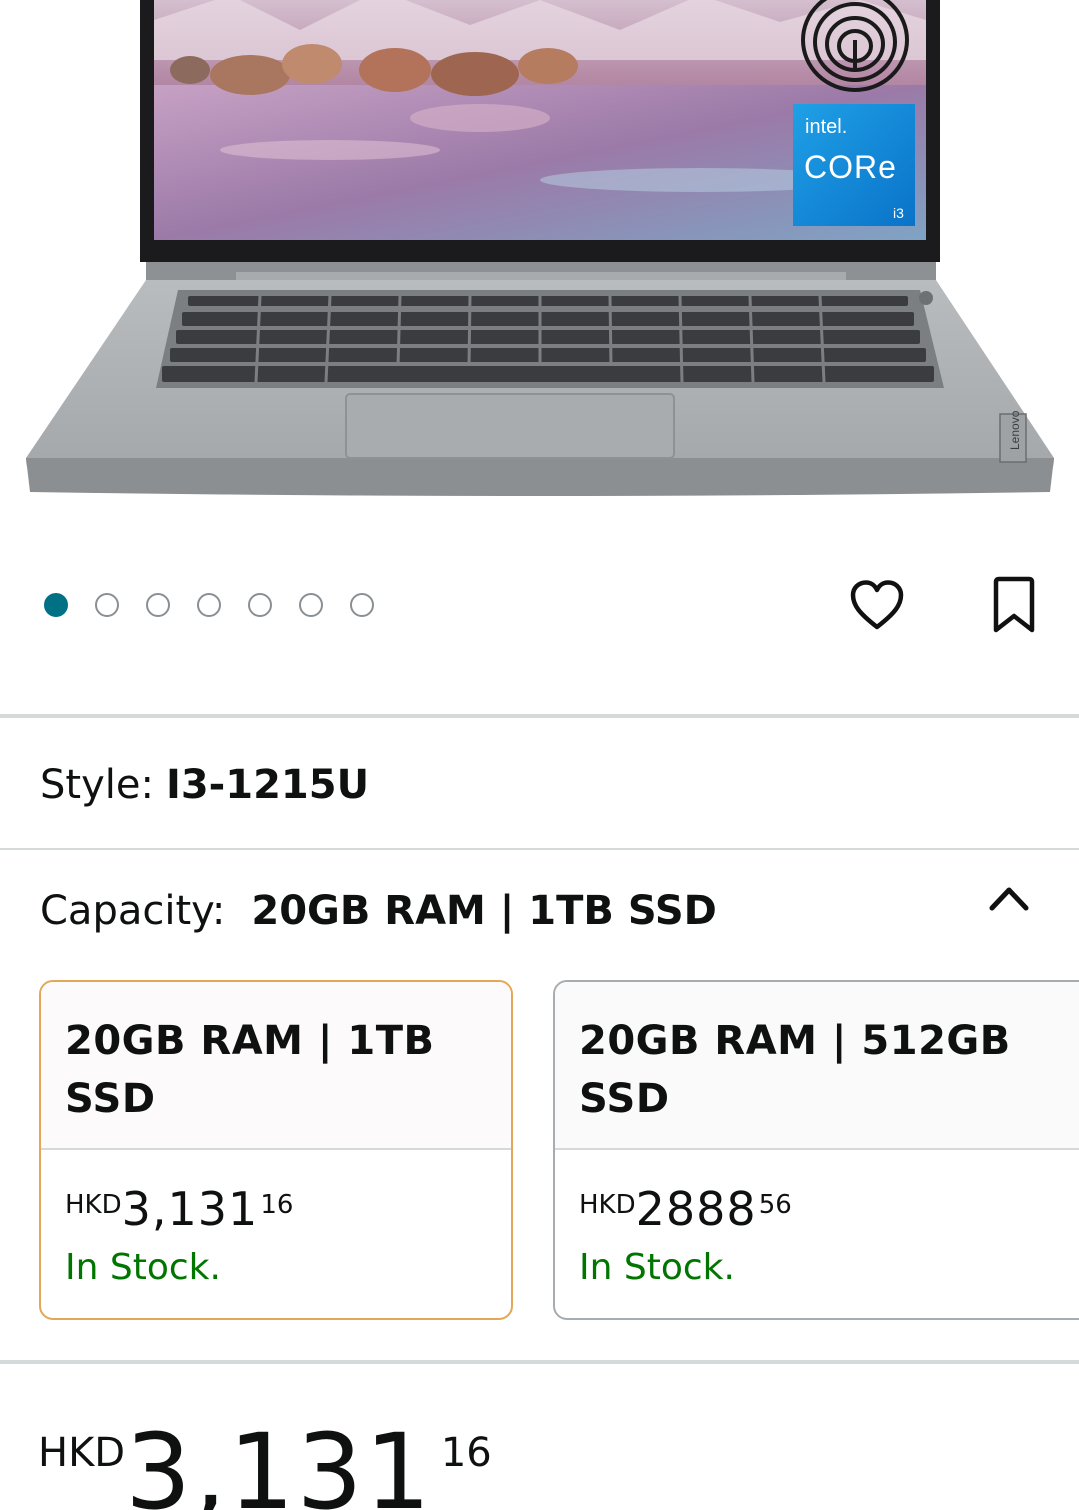  I want to click on capacity-option-1tb: 20GB RAM | 1TB SSD HKD3,13116 In Stock., so click(276, 1150).